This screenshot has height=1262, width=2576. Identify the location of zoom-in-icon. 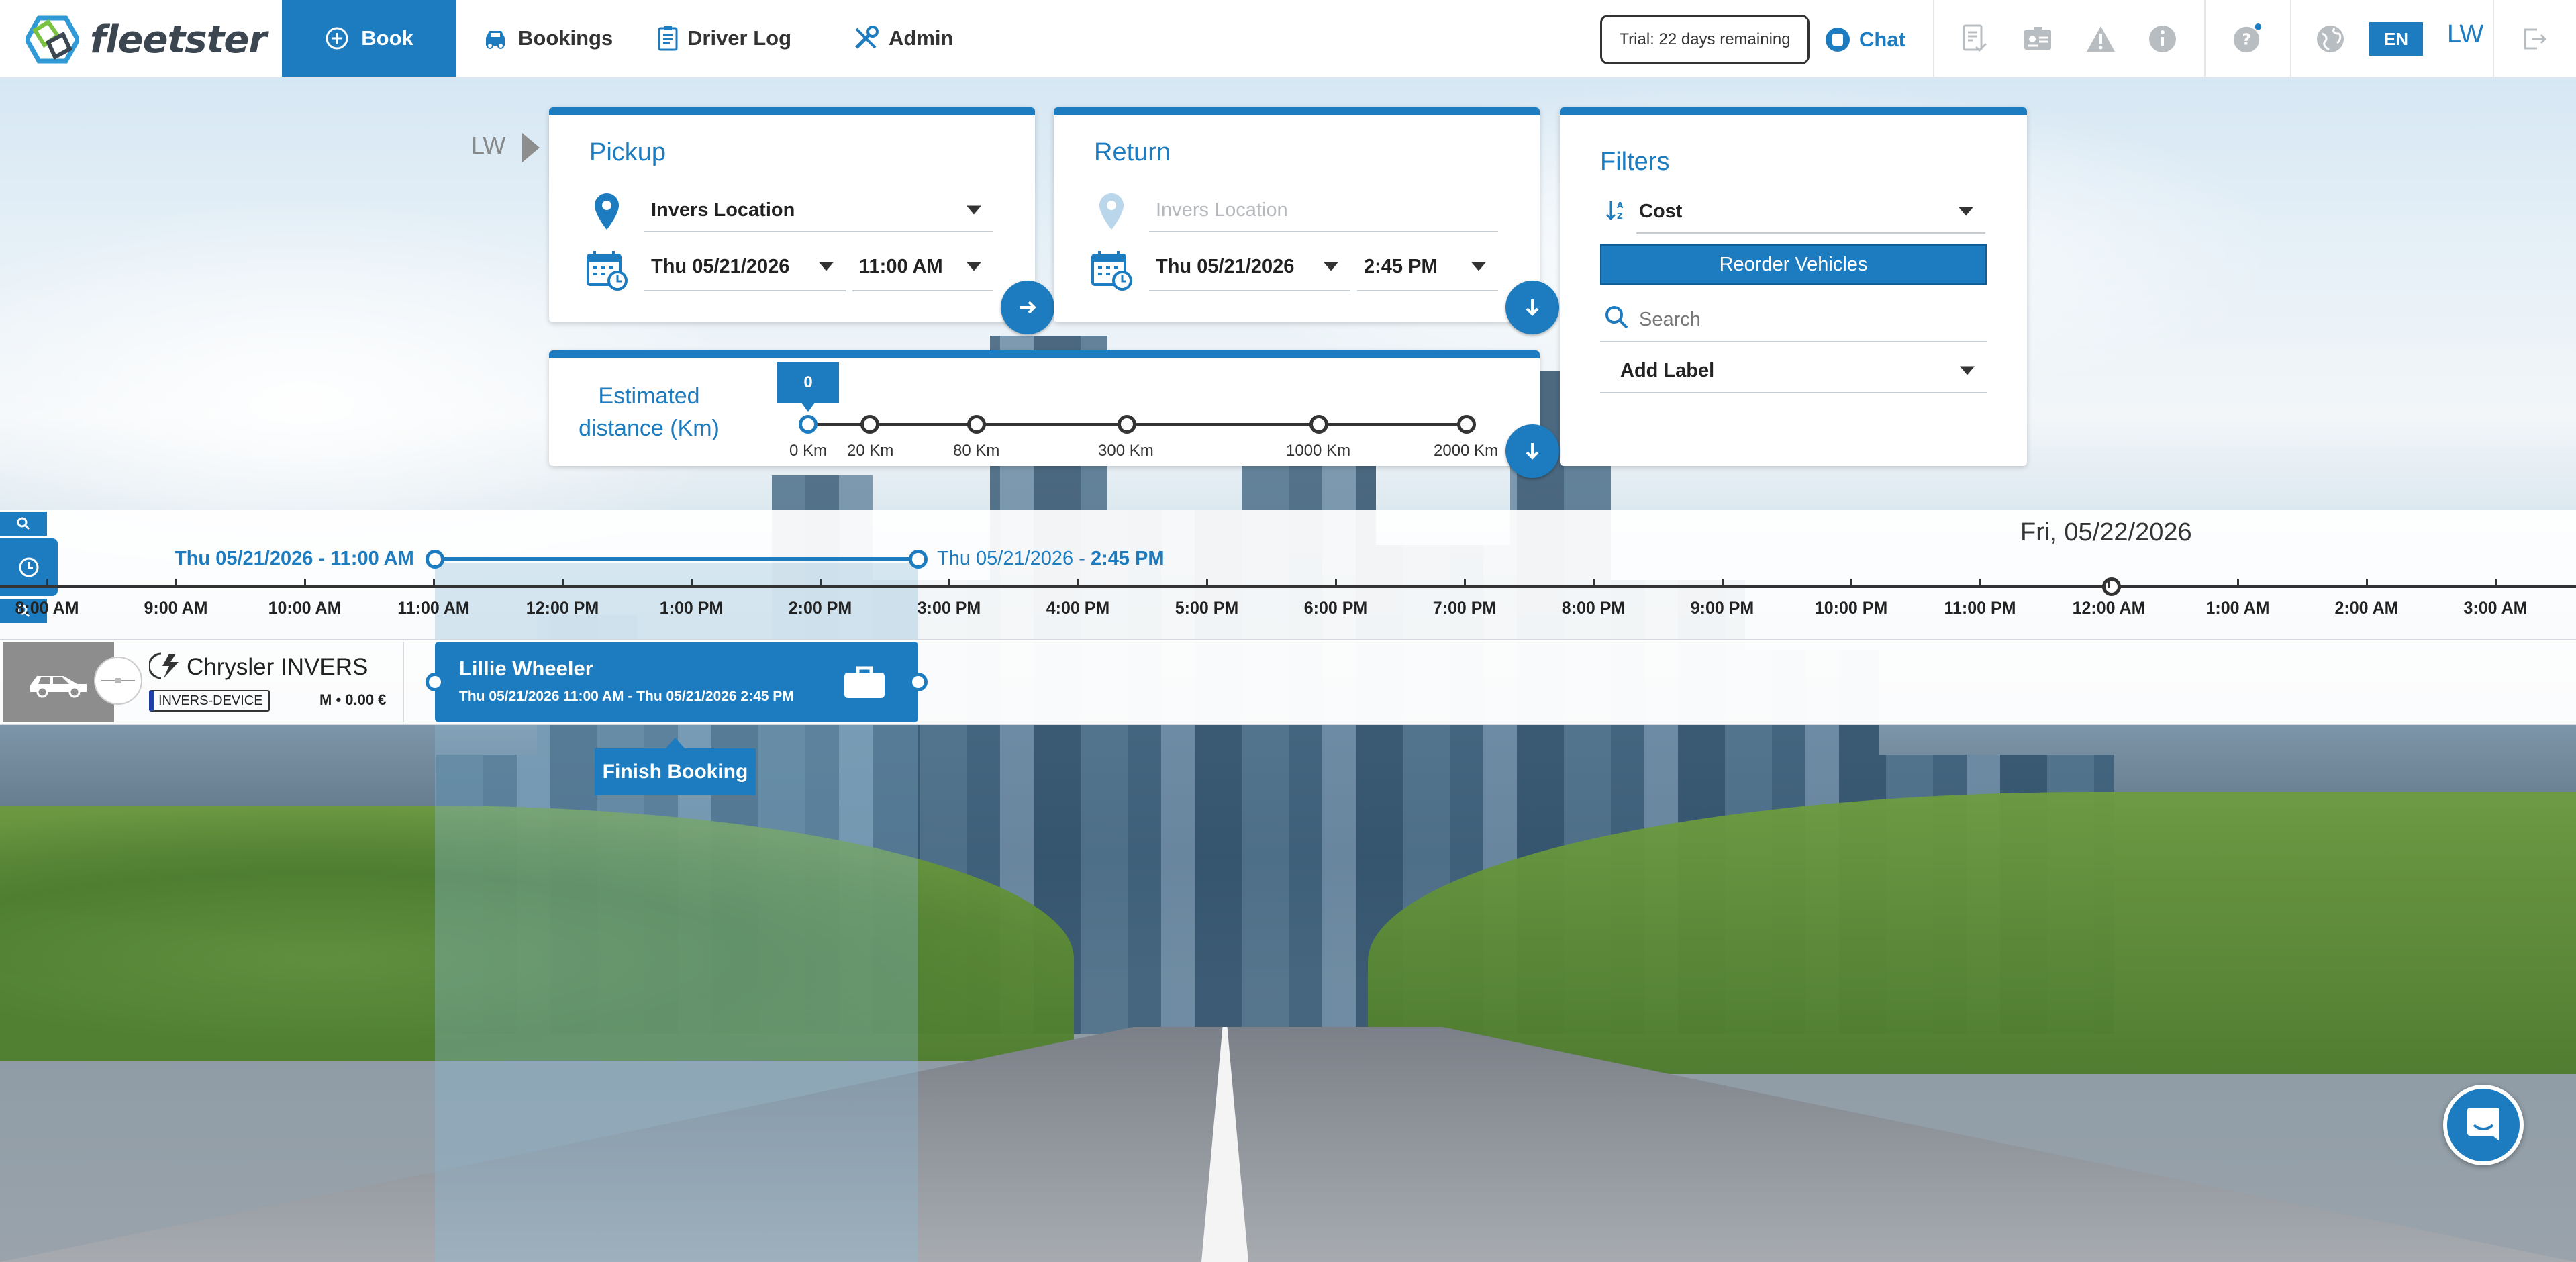
(23, 524).